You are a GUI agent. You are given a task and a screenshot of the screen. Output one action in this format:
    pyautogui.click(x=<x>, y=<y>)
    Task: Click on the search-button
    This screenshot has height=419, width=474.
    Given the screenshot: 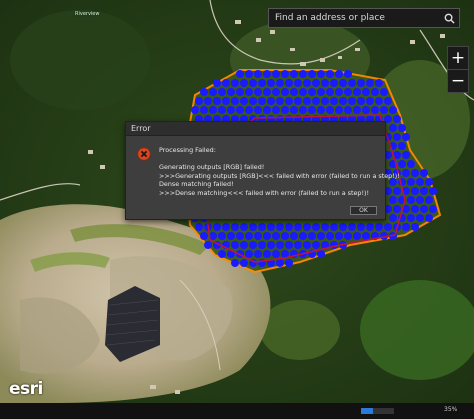 What is the action you would take?
    pyautogui.click(x=449, y=18)
    